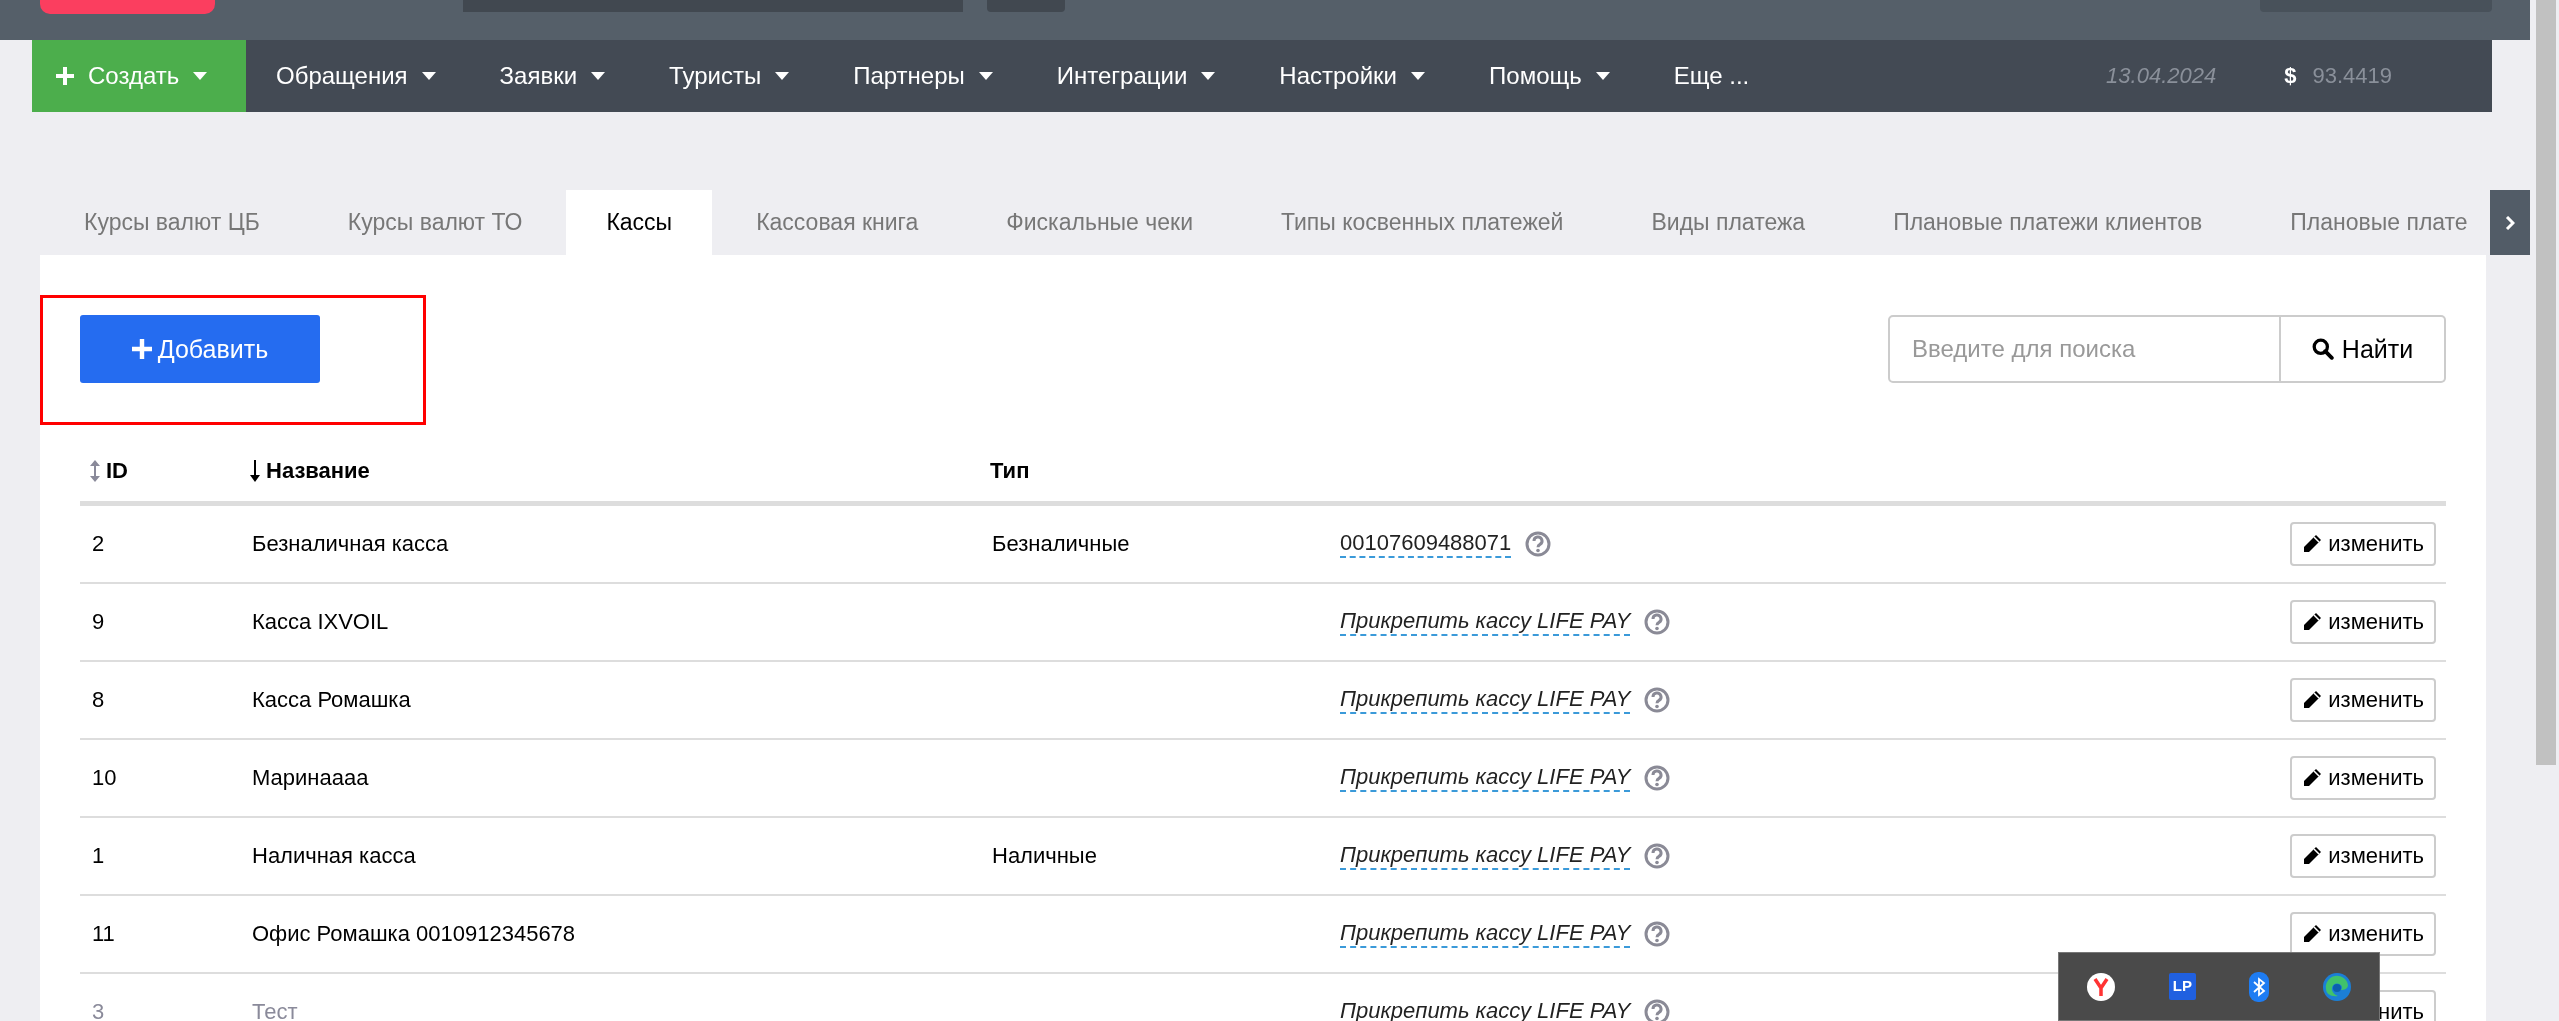 The height and width of the screenshot is (1021, 2559). I want to click on column-header: ID, so click(104, 470).